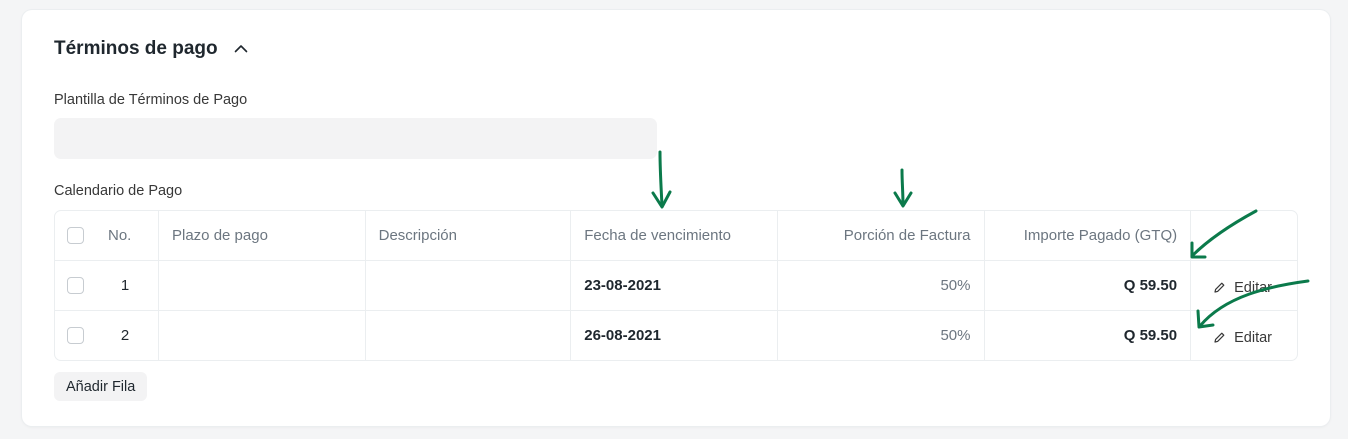 The width and height of the screenshot is (1348, 439). What do you see at coordinates (241, 49) in the screenshot?
I see `chevron-up-icon` at bounding box center [241, 49].